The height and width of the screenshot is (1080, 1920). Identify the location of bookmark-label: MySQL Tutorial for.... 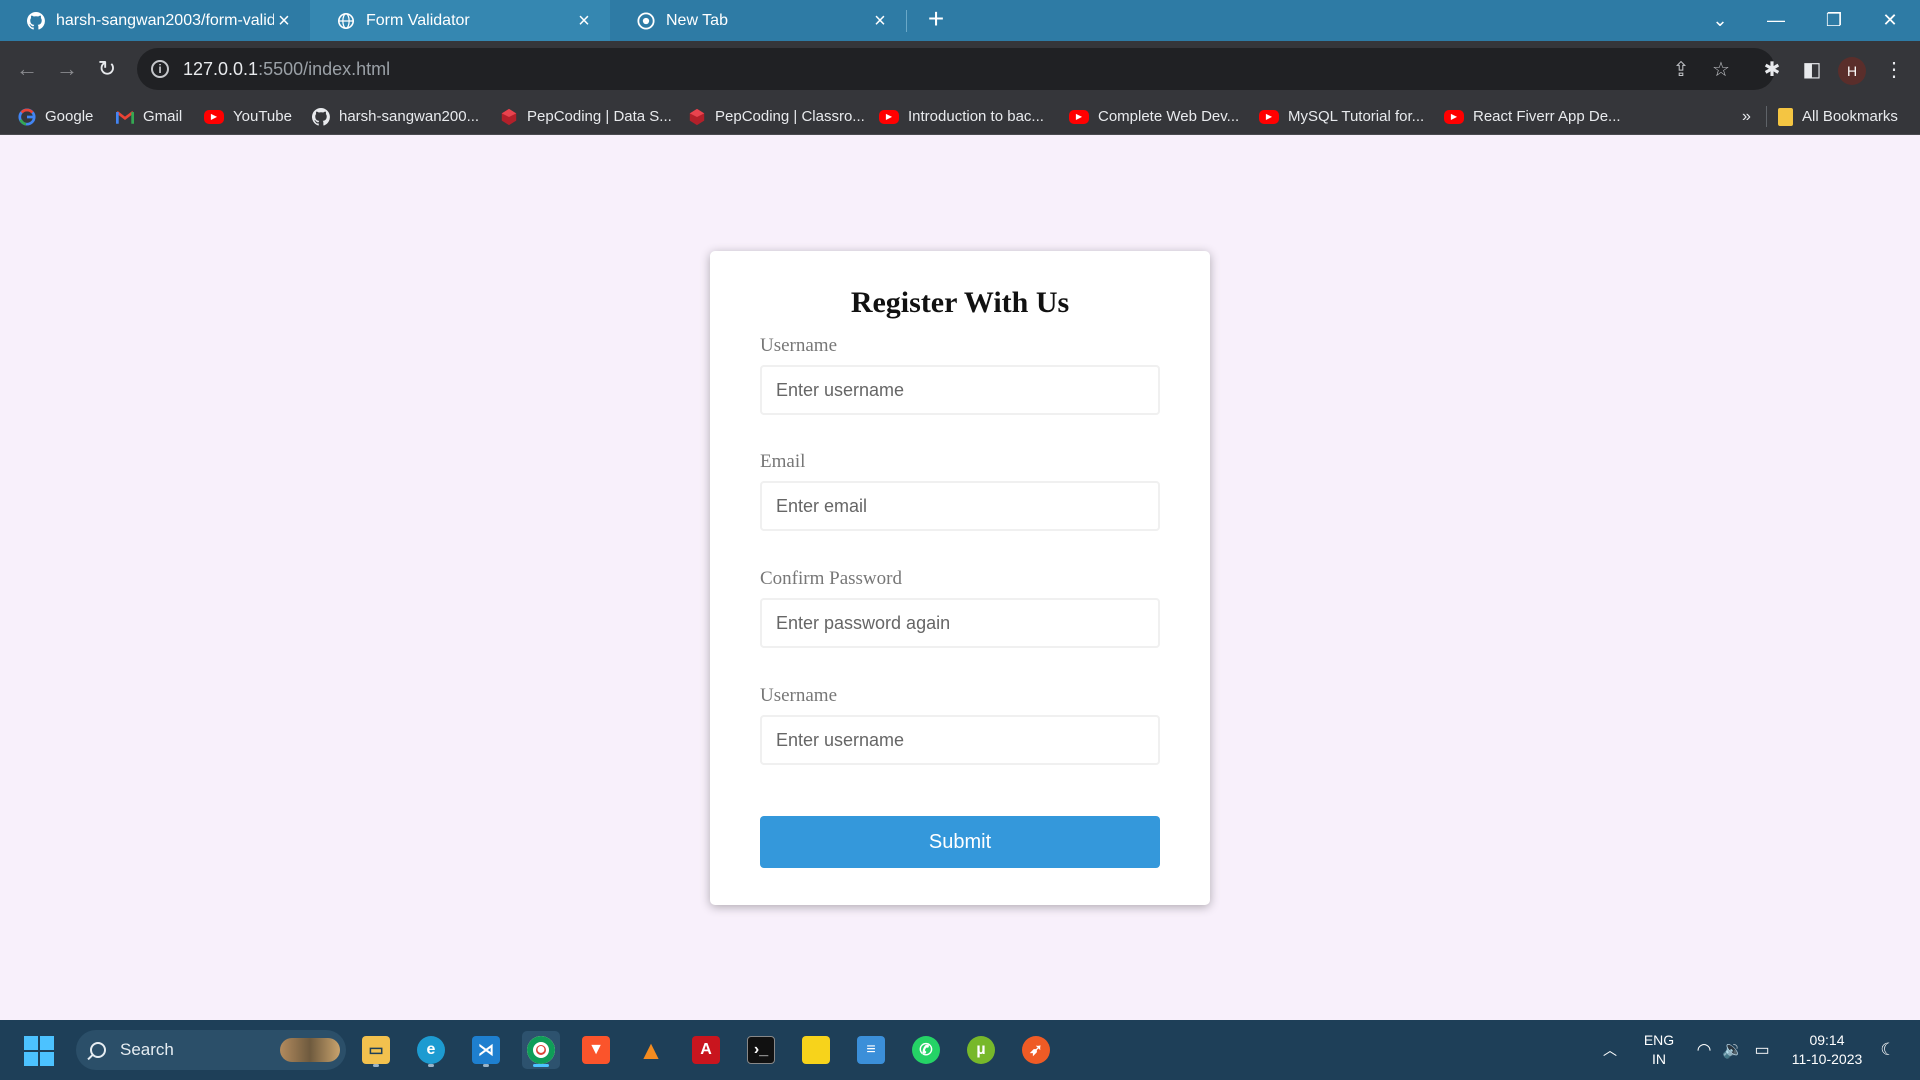
(1356, 116).